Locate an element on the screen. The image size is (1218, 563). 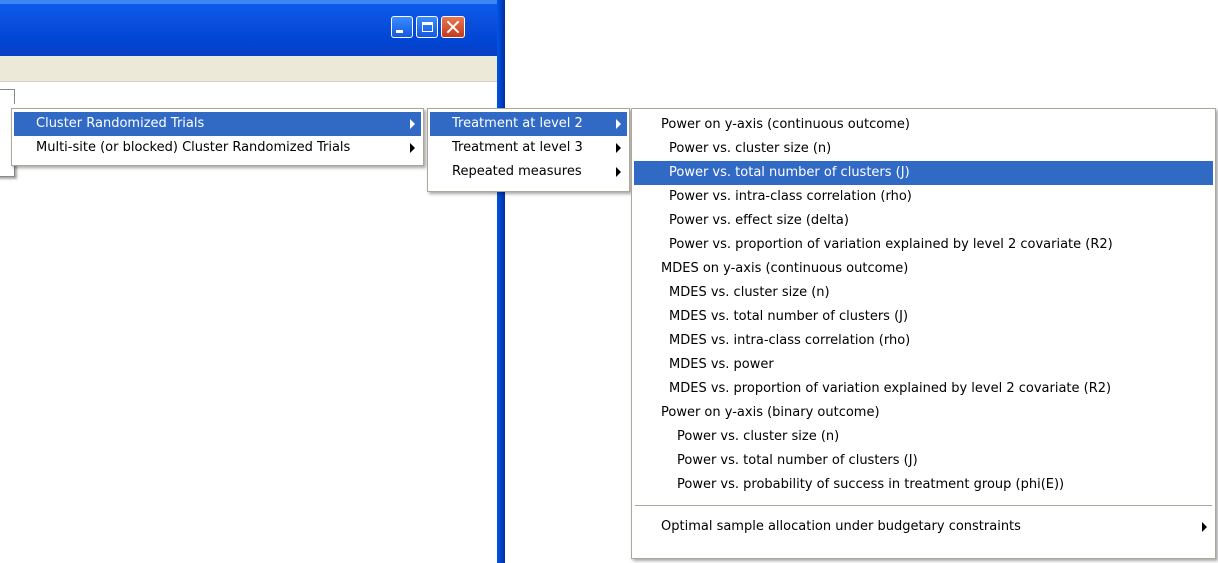
window-right-border is located at coordinates (501, 281).